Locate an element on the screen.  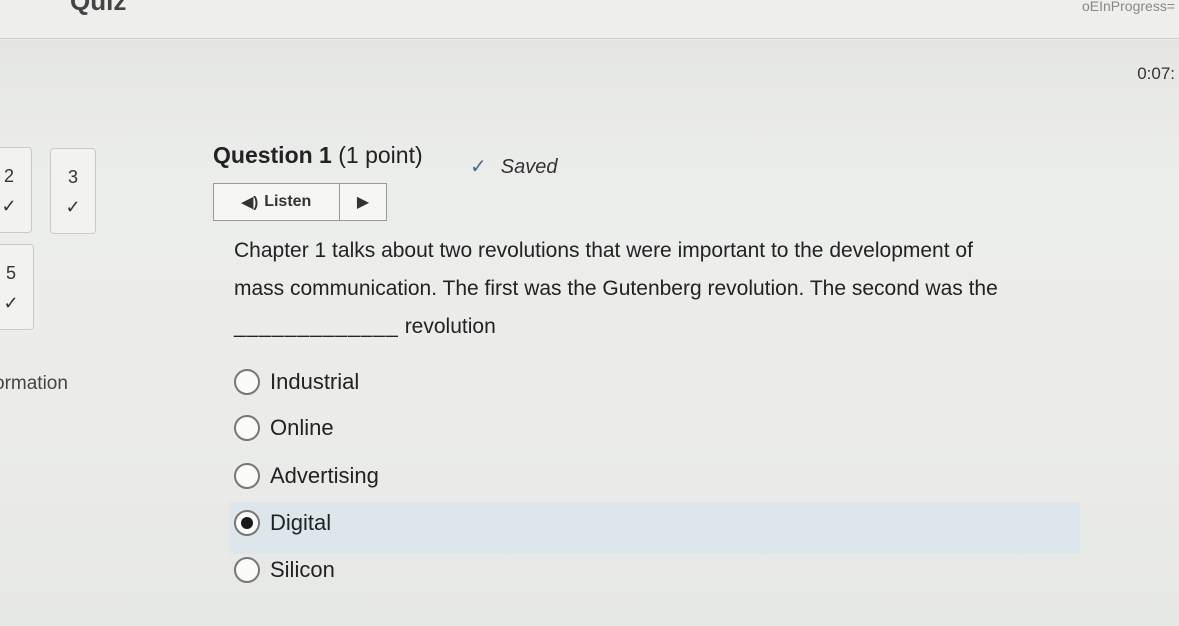
question-points: (1 point) is located at coordinates (380, 155).